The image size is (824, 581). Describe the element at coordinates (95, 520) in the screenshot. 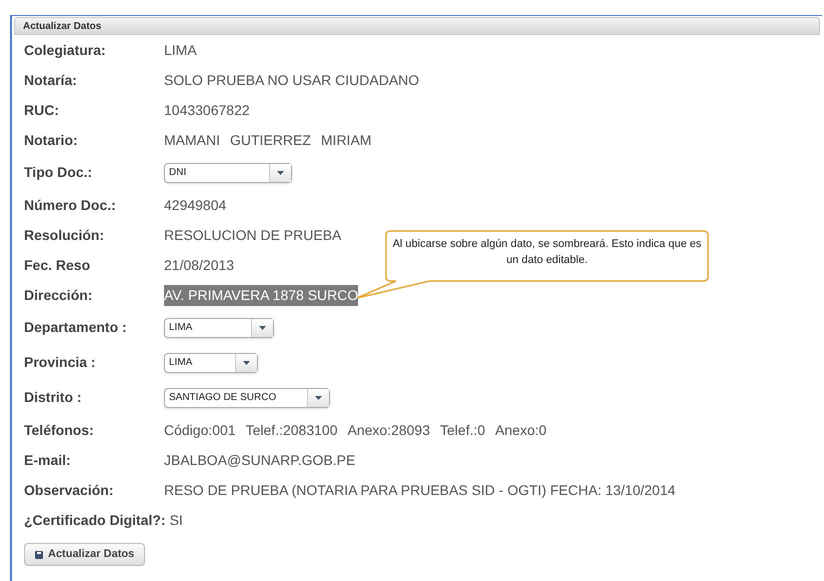

I see `field-label: ¿Certificado Digital?:` at that location.